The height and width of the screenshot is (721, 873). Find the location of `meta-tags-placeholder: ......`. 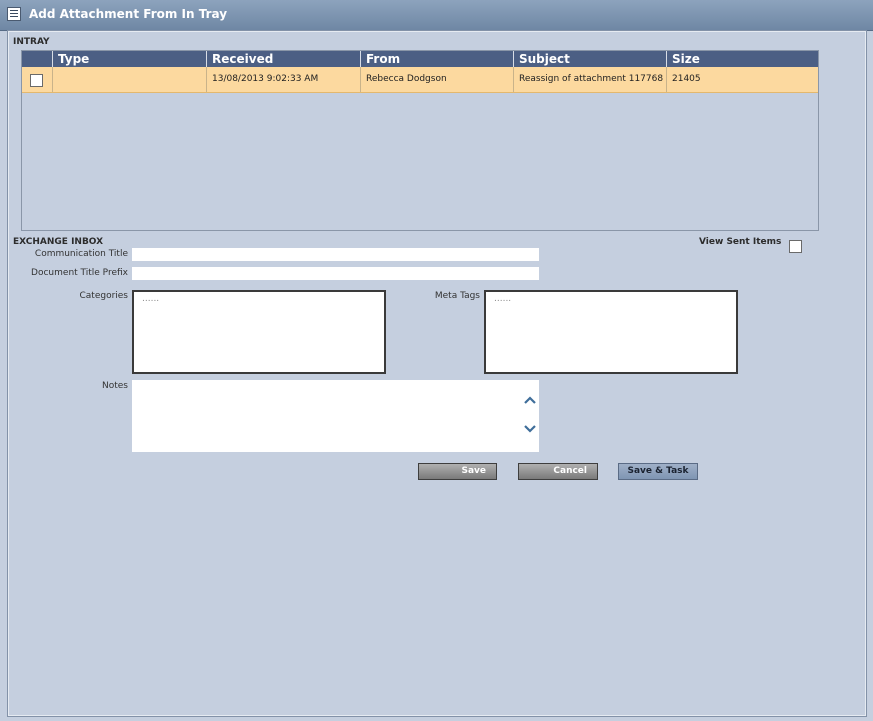

meta-tags-placeholder: ...... is located at coordinates (503, 299).